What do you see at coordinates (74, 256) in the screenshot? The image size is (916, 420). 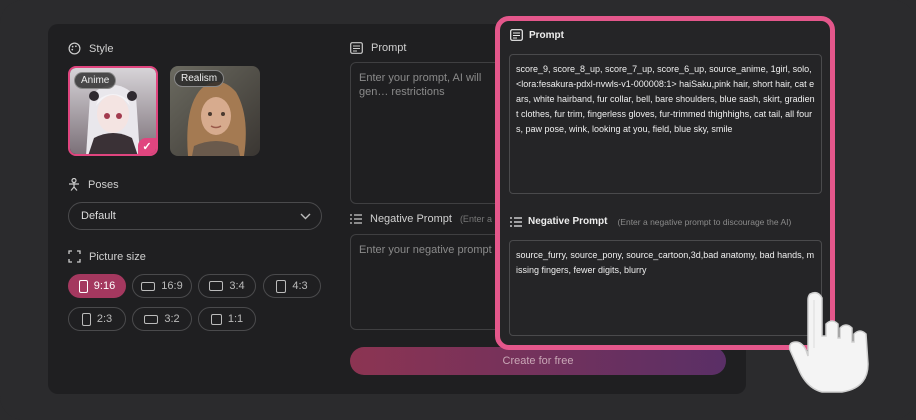 I see `crop-frame-icon` at bounding box center [74, 256].